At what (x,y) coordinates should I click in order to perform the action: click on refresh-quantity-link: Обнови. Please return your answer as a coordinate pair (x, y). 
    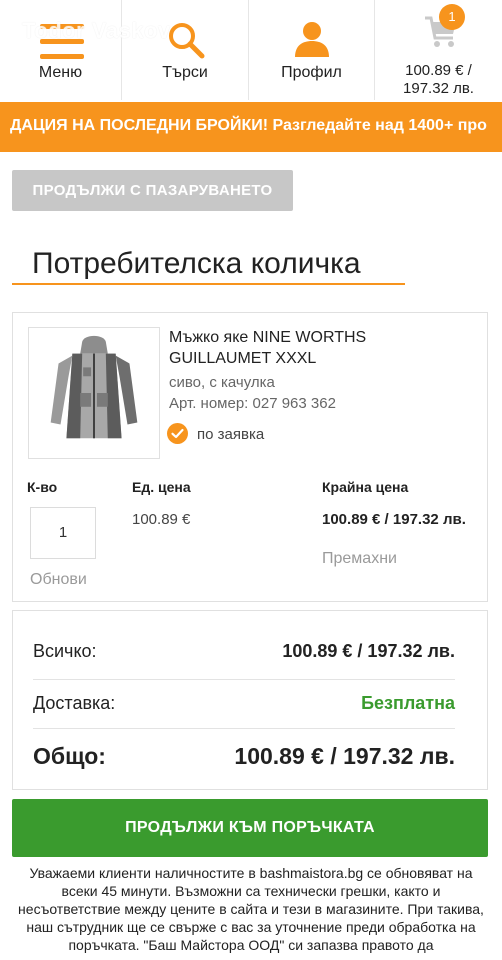
    Looking at the image, I should click on (58, 580).